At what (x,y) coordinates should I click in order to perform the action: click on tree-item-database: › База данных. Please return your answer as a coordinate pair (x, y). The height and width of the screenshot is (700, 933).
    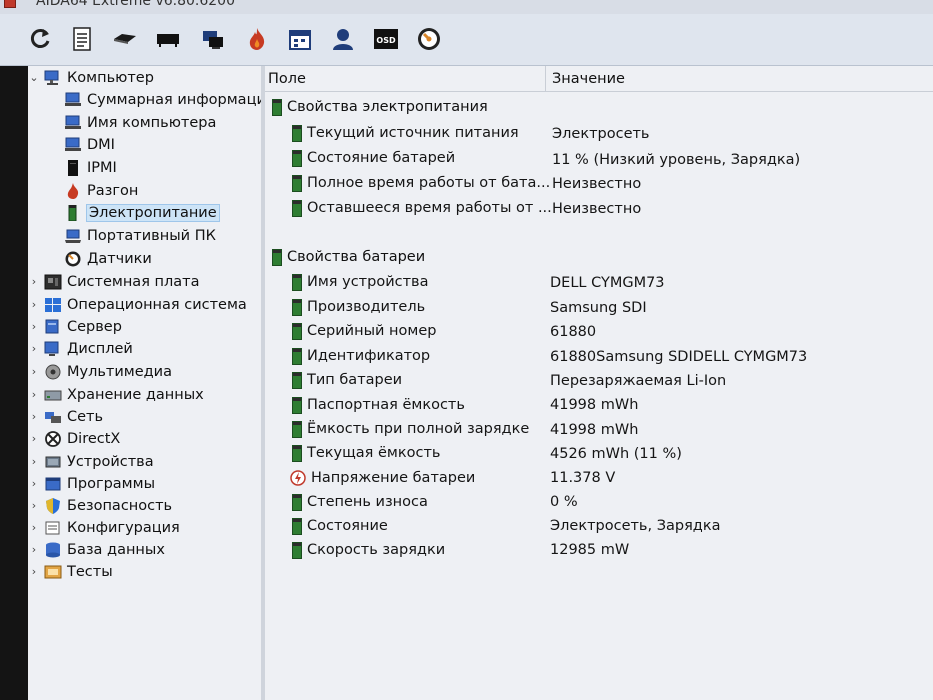
    Looking at the image, I should click on (96, 549).